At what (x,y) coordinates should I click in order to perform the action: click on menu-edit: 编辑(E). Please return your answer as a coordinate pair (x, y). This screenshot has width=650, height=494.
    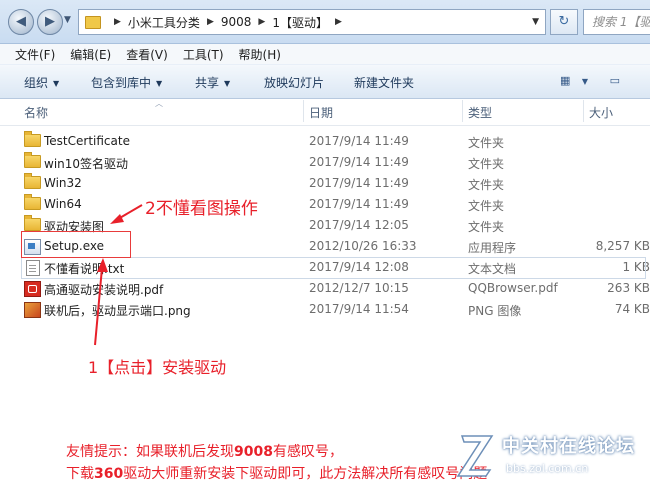
    Looking at the image, I should click on (90, 54).